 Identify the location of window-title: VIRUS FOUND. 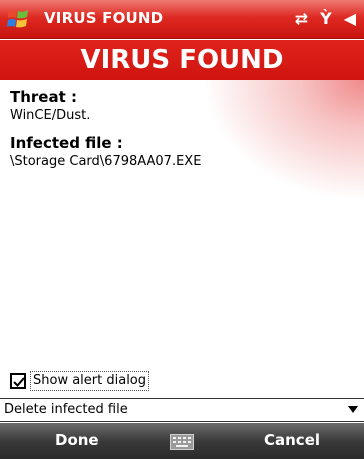
(104, 18).